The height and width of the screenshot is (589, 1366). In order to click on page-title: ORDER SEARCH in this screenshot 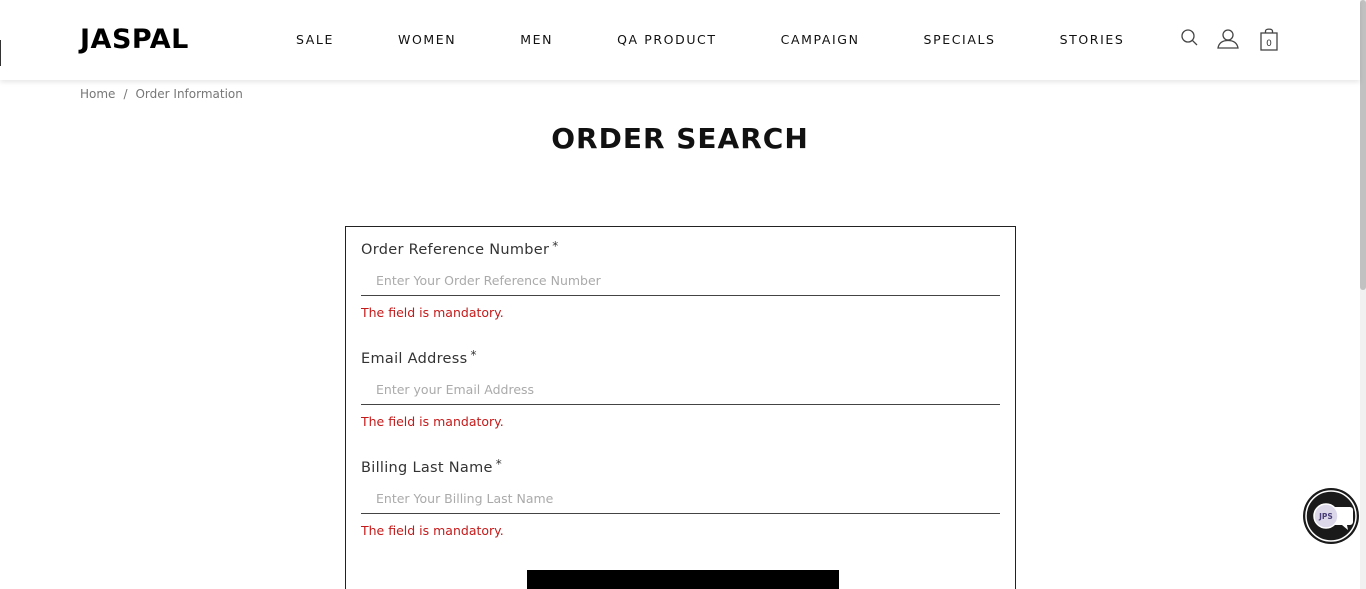, I will do `click(680, 138)`.